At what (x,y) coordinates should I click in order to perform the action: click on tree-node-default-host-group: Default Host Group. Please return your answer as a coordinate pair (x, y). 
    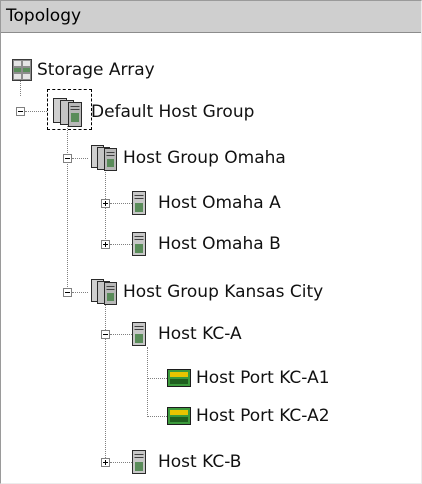
    Looking at the image, I should click on (153, 112).